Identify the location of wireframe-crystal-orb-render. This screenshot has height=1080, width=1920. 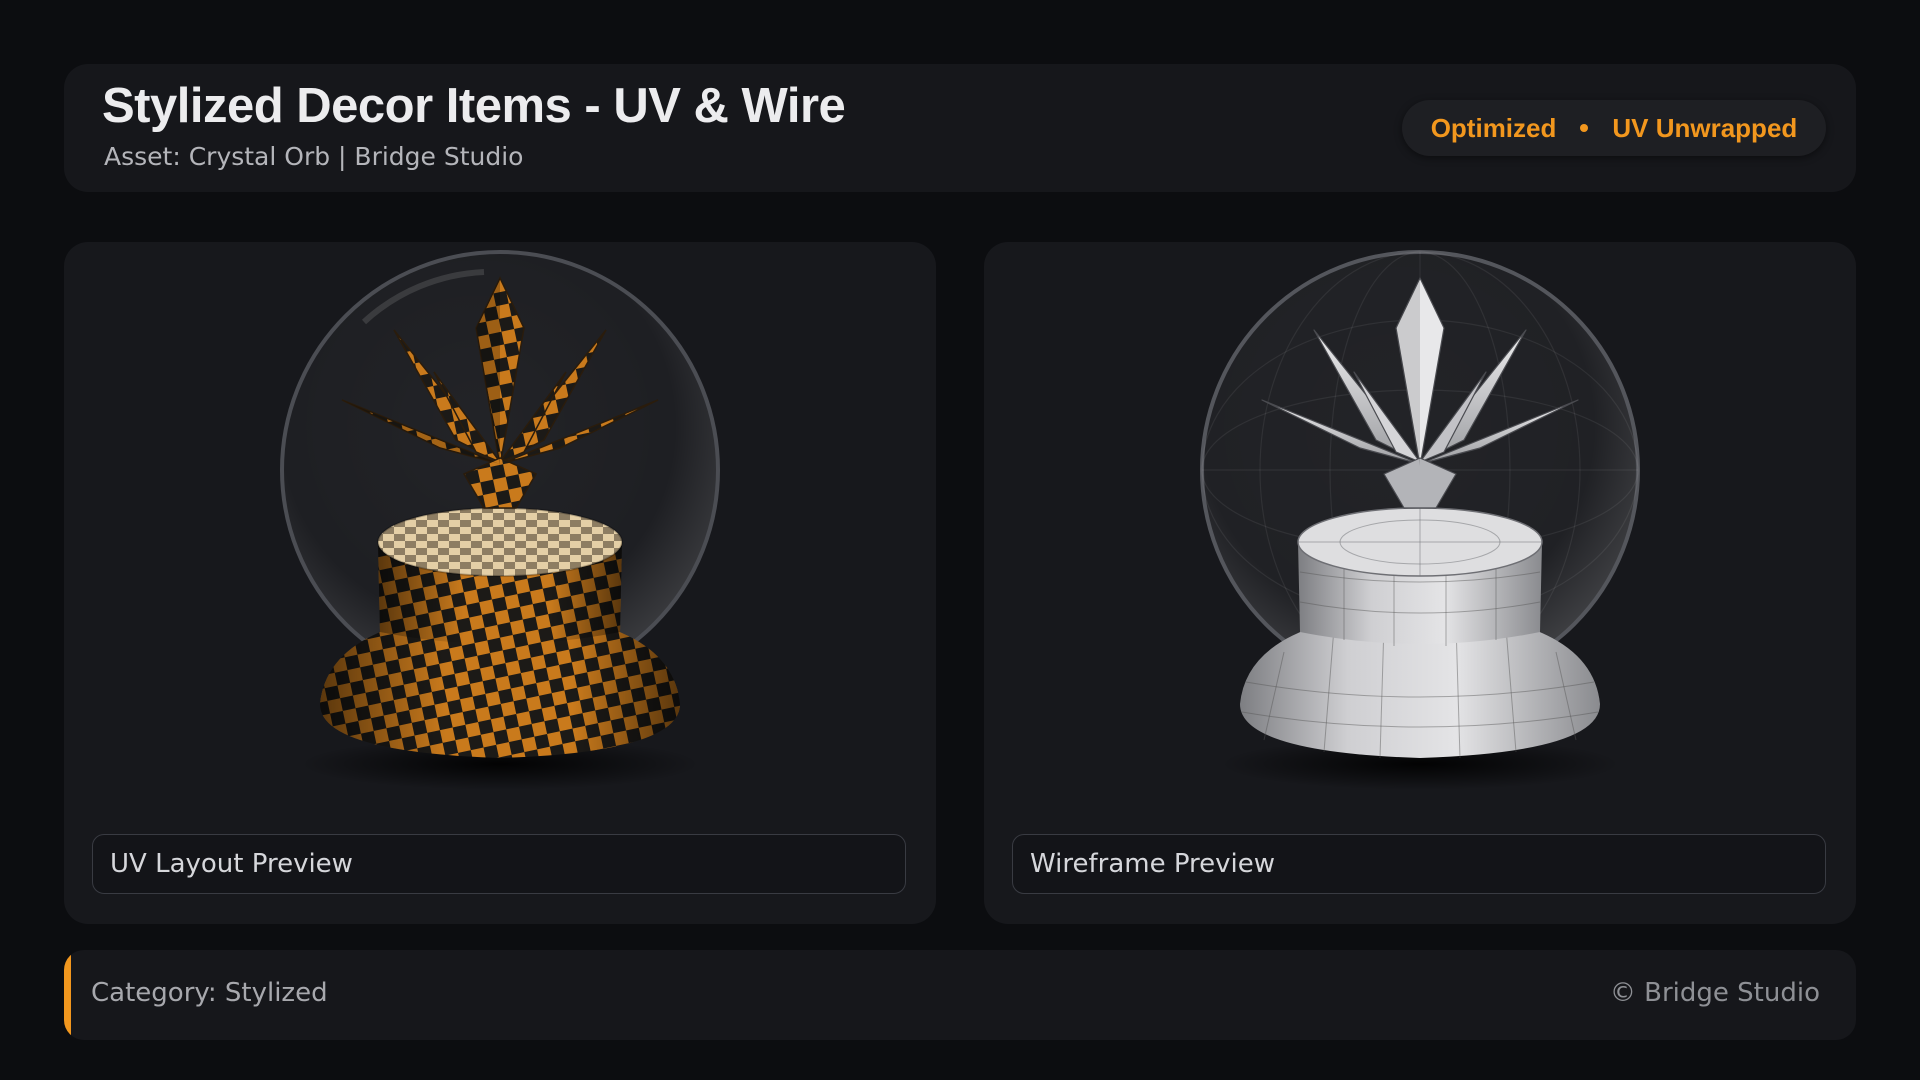
(1420, 520).